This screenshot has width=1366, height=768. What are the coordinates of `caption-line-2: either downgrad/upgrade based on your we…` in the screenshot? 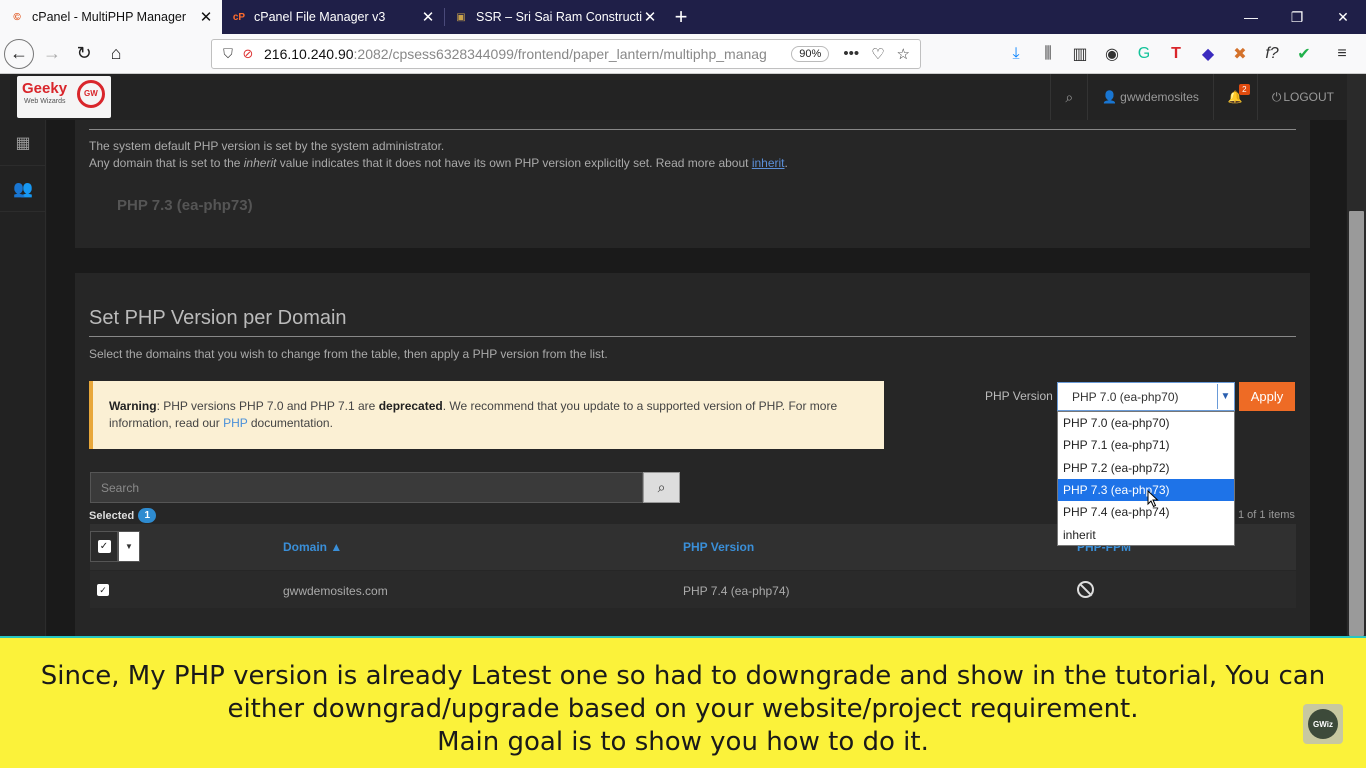 It's located at (683, 709).